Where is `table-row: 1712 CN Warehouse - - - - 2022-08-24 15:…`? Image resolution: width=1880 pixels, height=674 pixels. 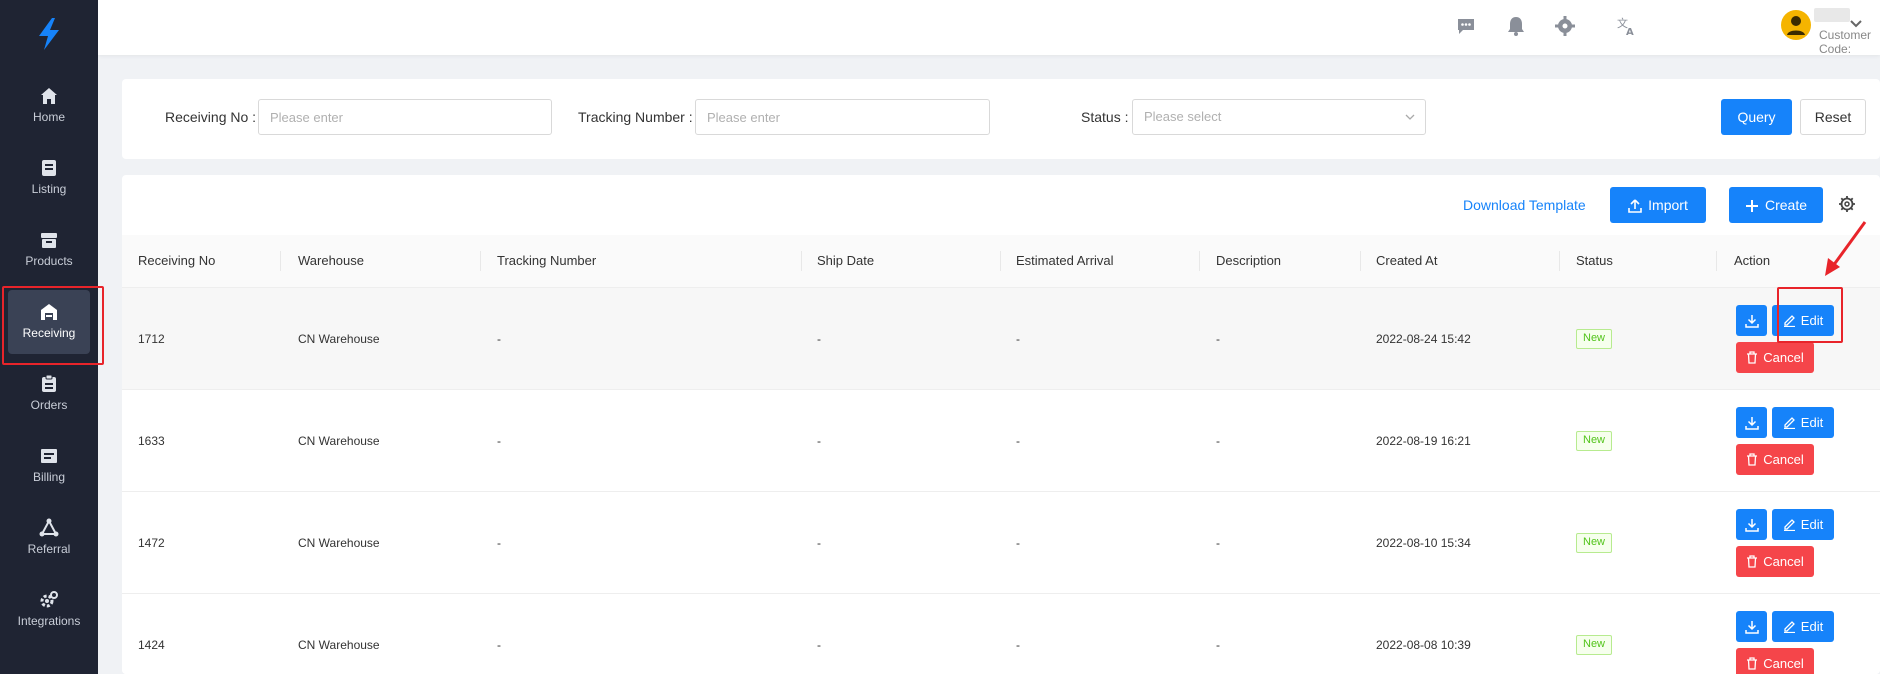
table-row: 1712 CN Warehouse - - - - 2022-08-24 15:… is located at coordinates (1001, 339).